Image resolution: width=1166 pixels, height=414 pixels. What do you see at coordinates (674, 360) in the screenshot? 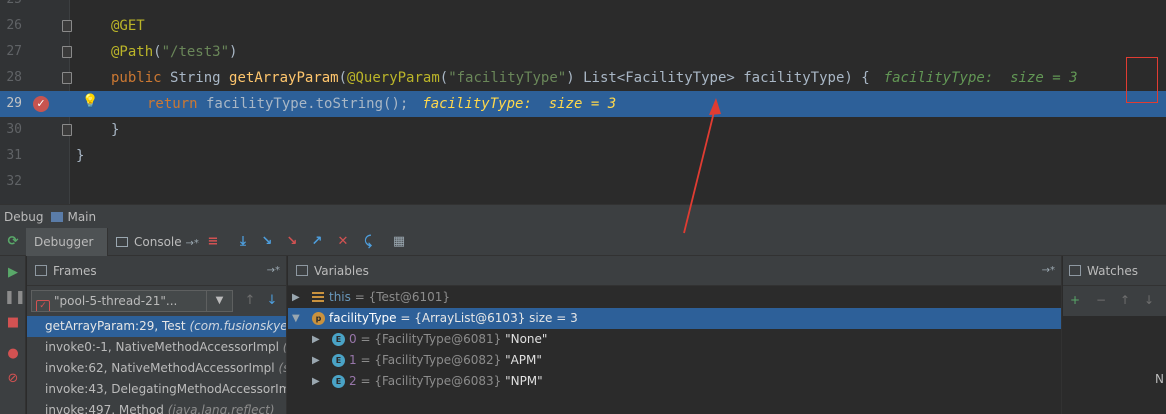
I see `variable-row: ▶ E 1 = {FacilityType@6082} "APM"` at bounding box center [674, 360].